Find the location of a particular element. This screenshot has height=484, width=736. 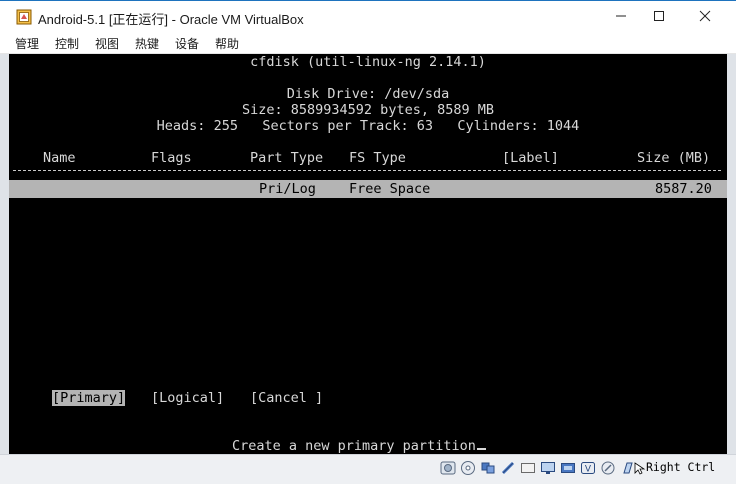

menu-bar: 管理 控制 视图 热键 设备 帮助 is located at coordinates (368, 43).